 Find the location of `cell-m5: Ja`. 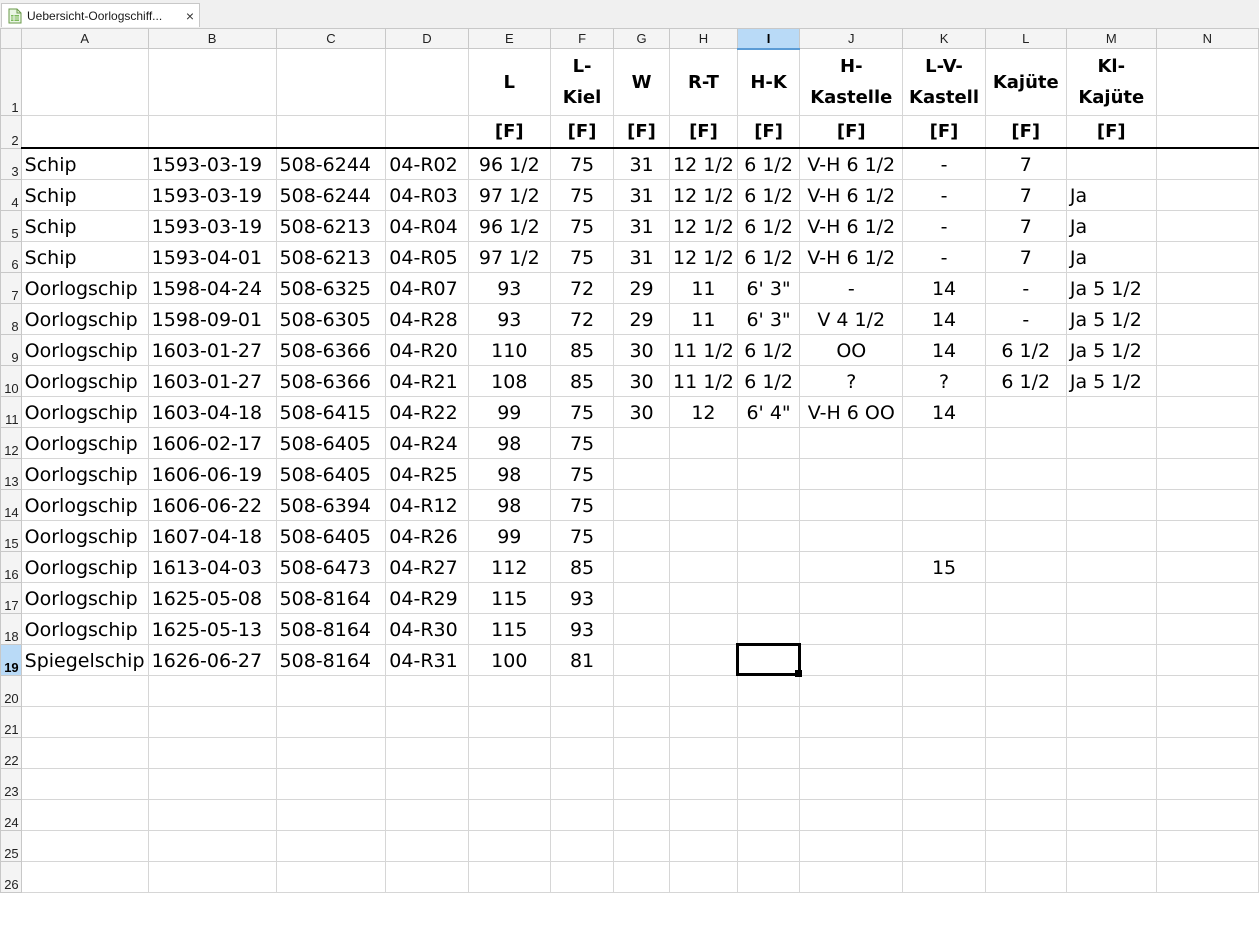

cell-m5: Ja is located at coordinates (1111, 225).